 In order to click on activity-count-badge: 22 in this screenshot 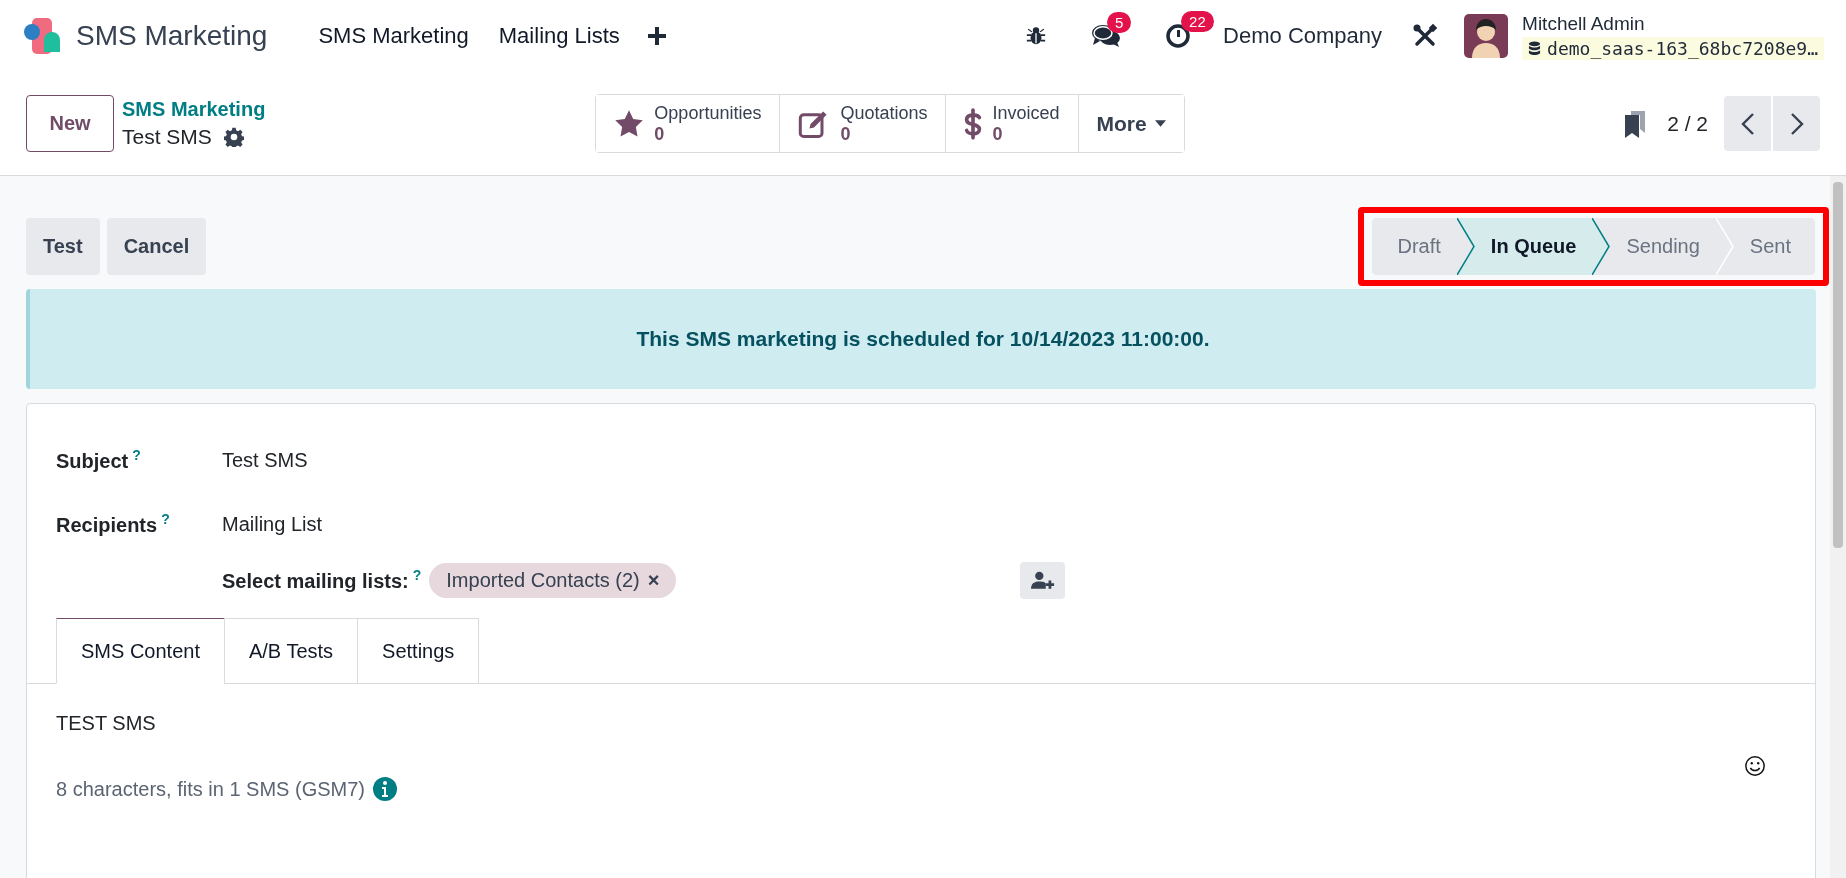, I will do `click(1197, 21)`.